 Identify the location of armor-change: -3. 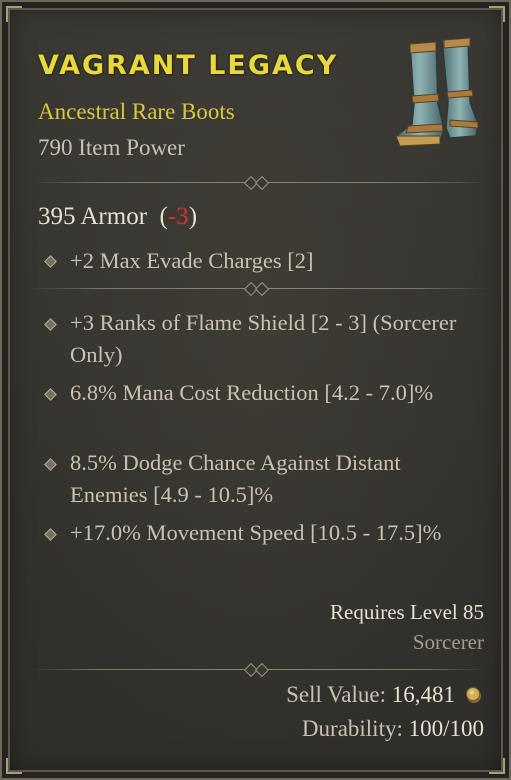
(178, 216).